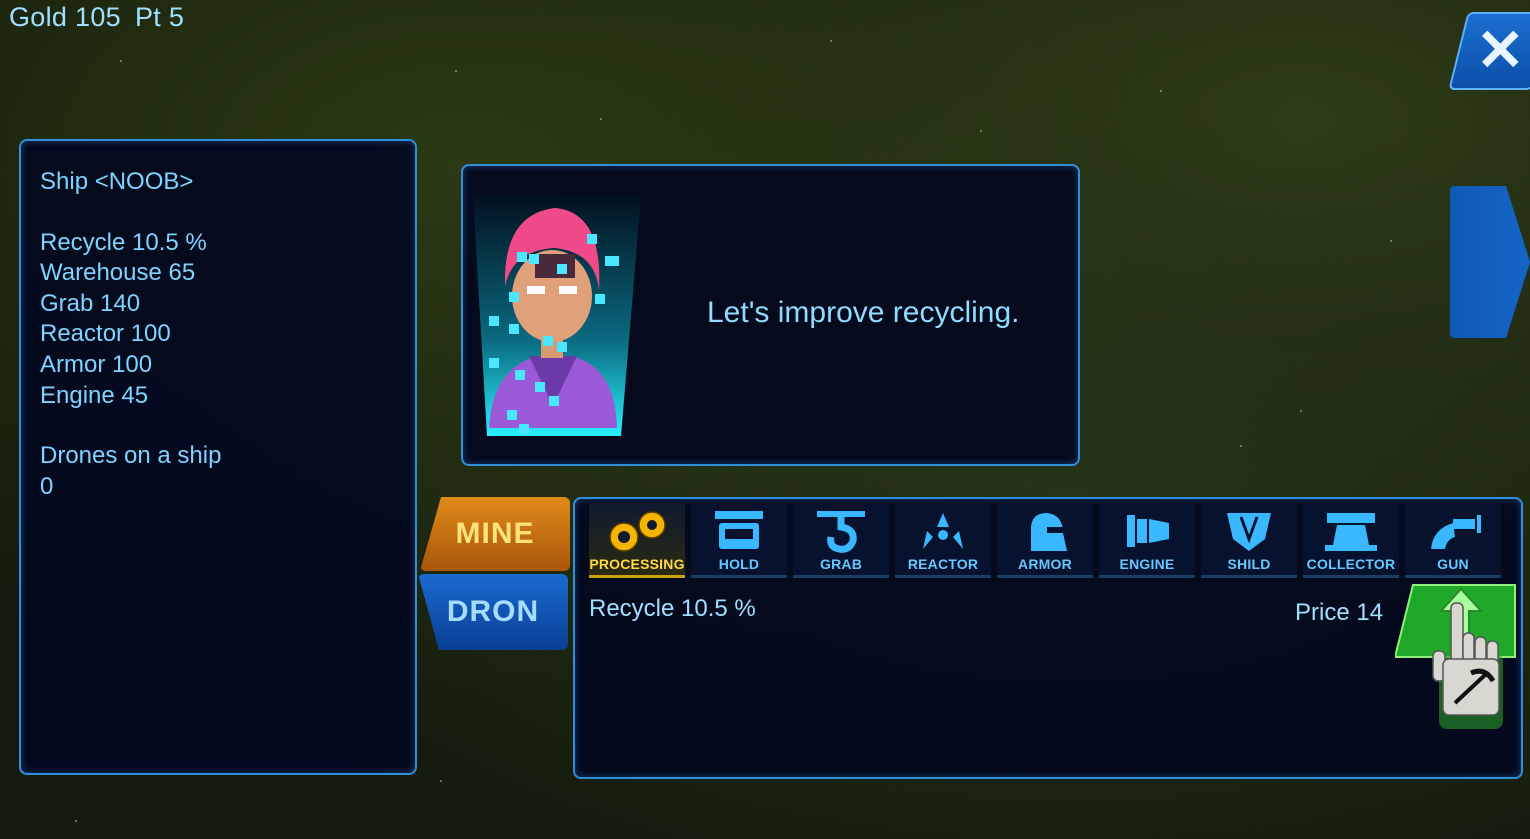 This screenshot has height=839, width=1530. I want to click on tab-hold: HOLD, so click(739, 540).